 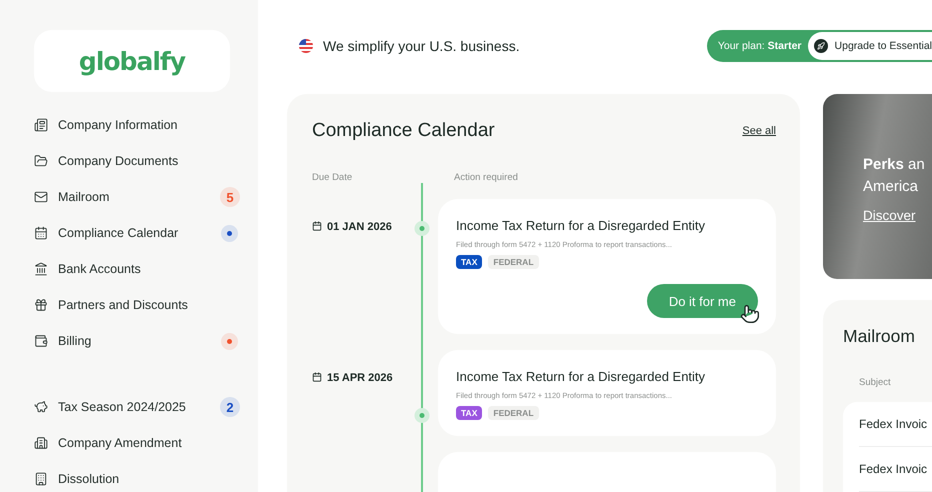 What do you see at coordinates (760, 46) in the screenshot?
I see `plan-label: Your plan: Starter` at bounding box center [760, 46].